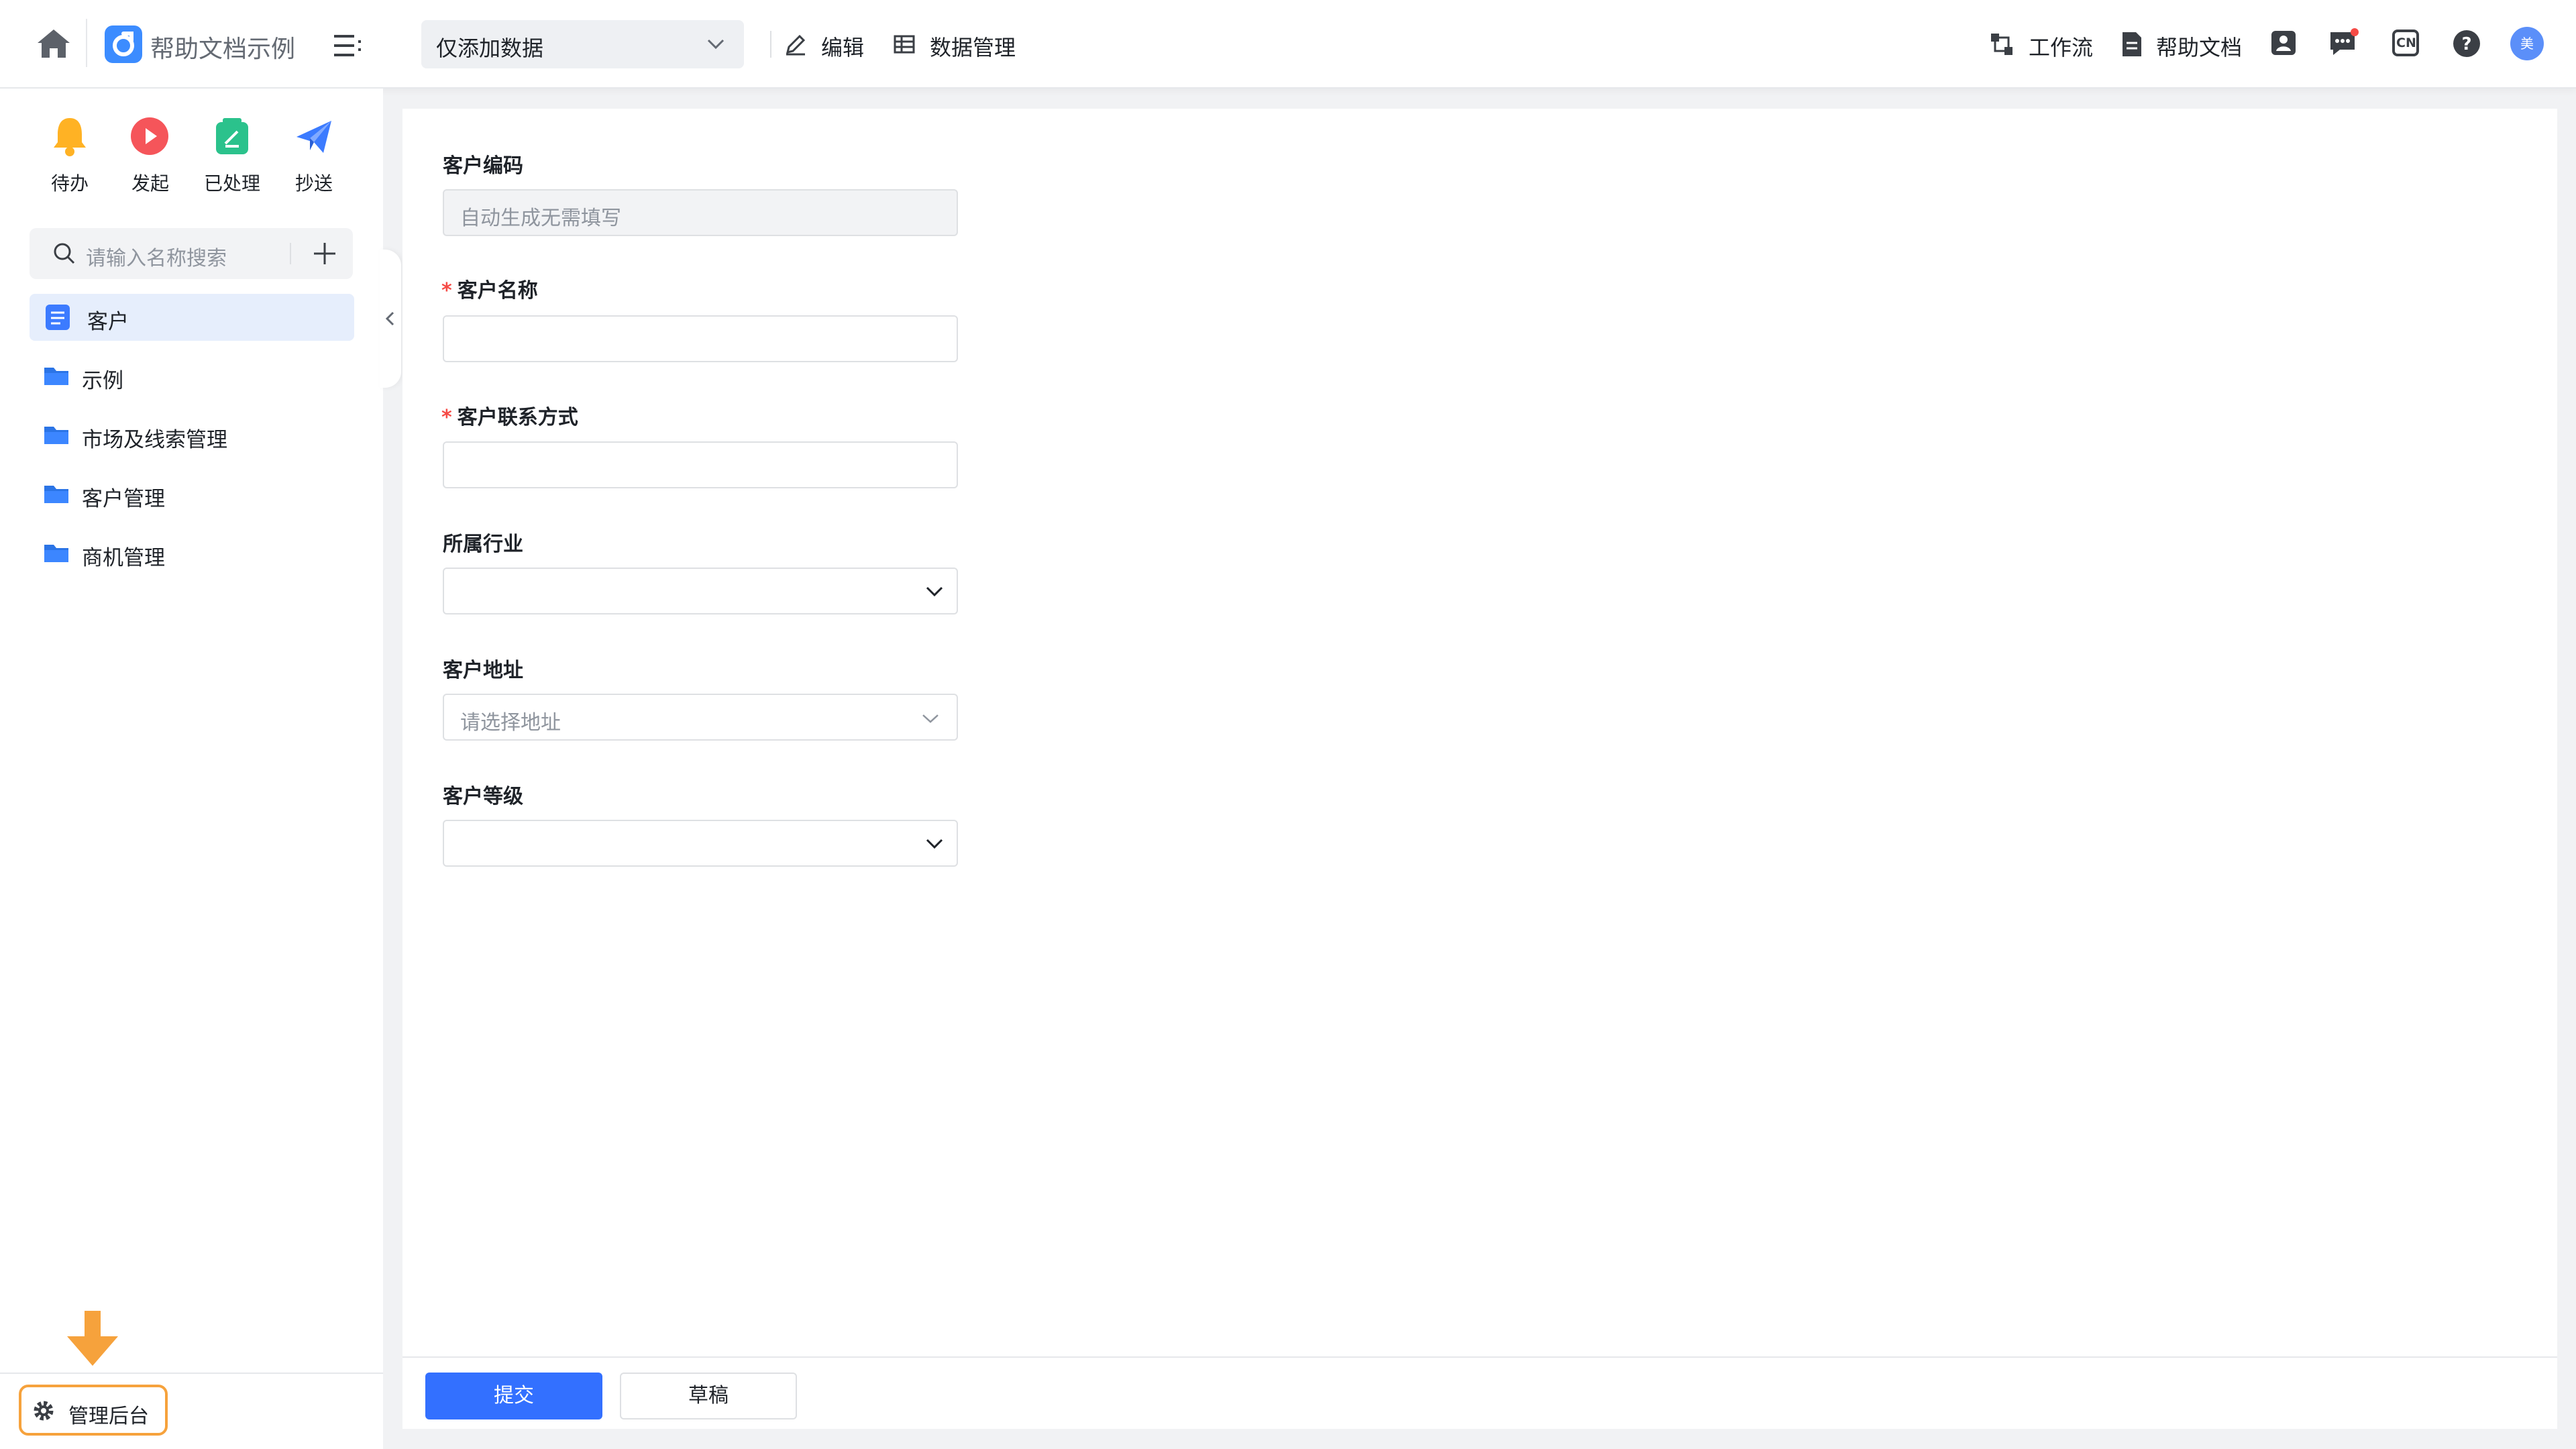  I want to click on language-switch: CN, so click(2405, 43).